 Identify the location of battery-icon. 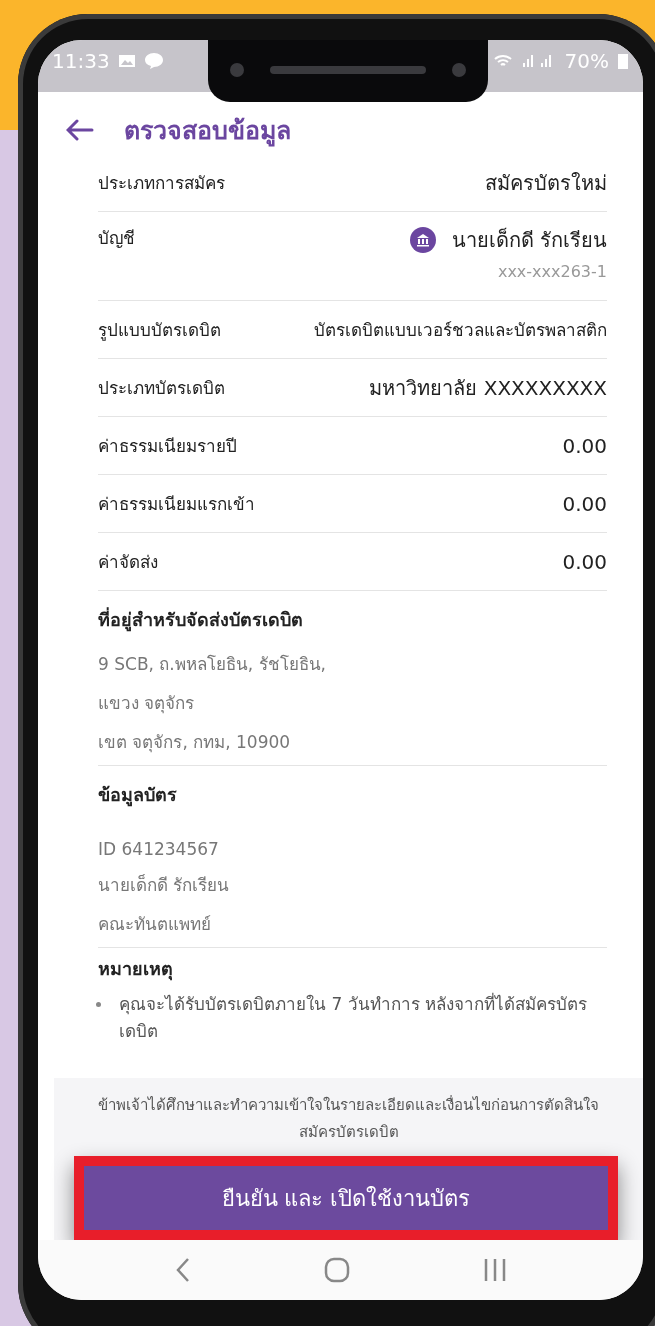
(623, 61).